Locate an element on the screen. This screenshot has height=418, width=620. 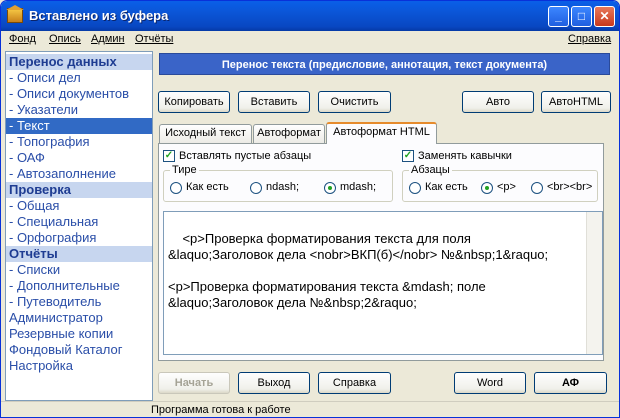
help-button: Справка is located at coordinates (354, 383).